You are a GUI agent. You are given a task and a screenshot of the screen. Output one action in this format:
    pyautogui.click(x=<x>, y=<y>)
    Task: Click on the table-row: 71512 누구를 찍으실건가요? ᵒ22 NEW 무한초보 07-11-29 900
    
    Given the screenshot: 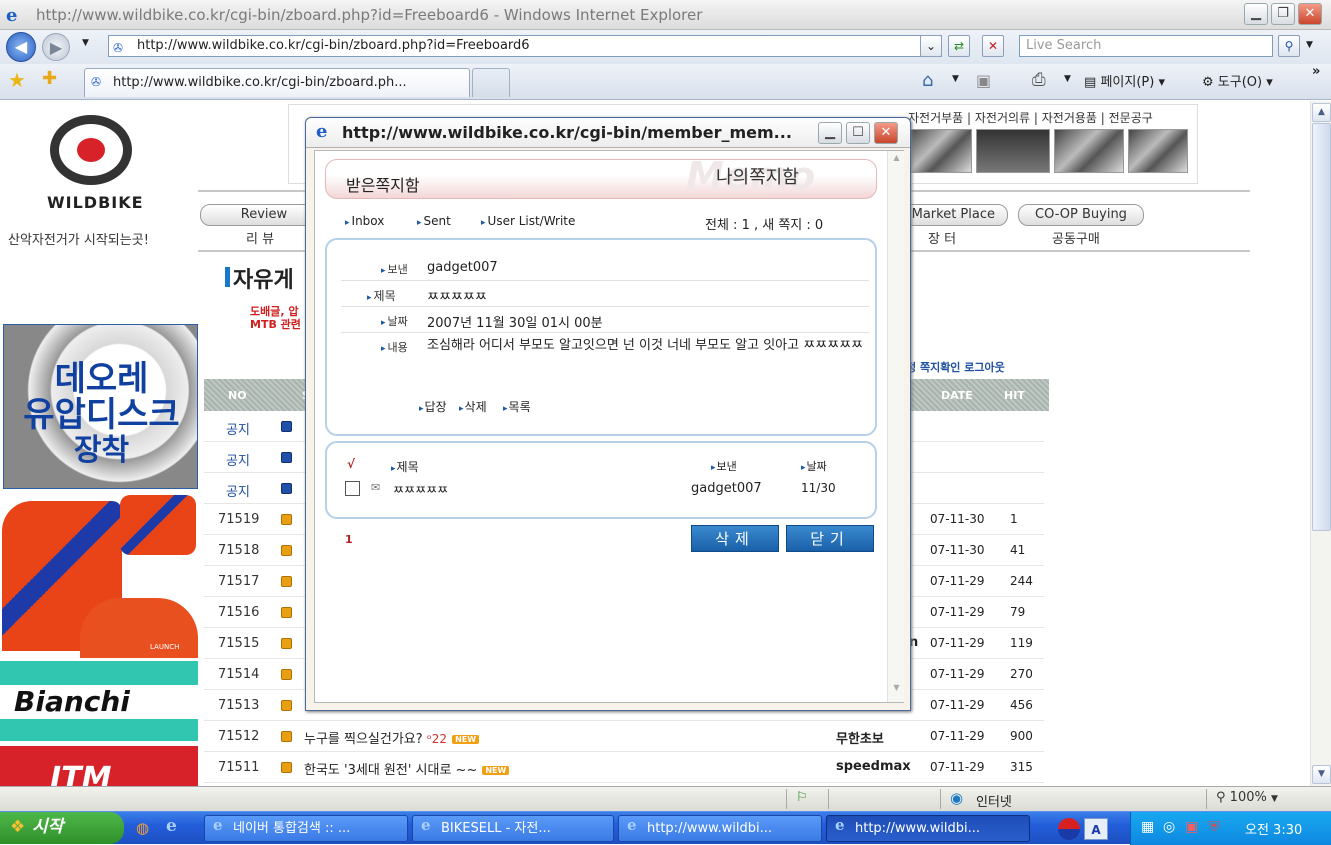 What is the action you would take?
    pyautogui.click(x=624, y=736)
    